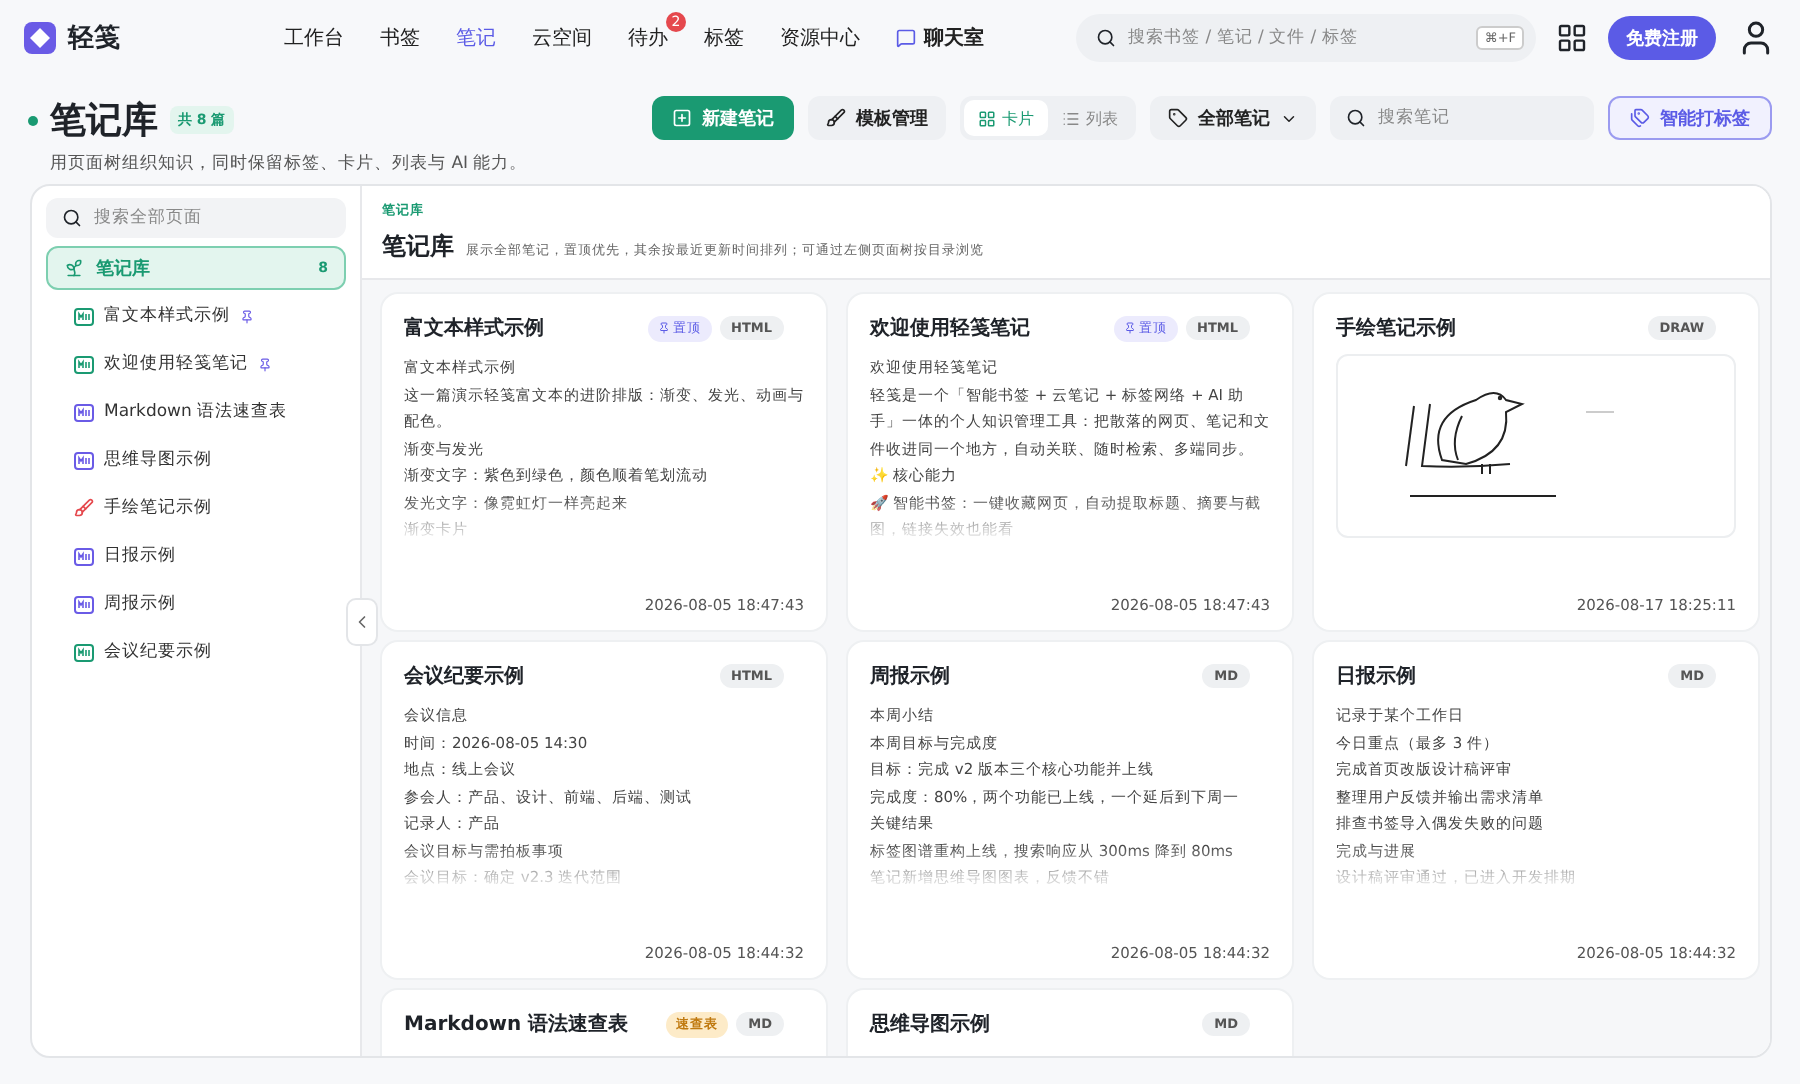 The width and height of the screenshot is (1800, 1084). I want to click on grid-icon, so click(987, 118).